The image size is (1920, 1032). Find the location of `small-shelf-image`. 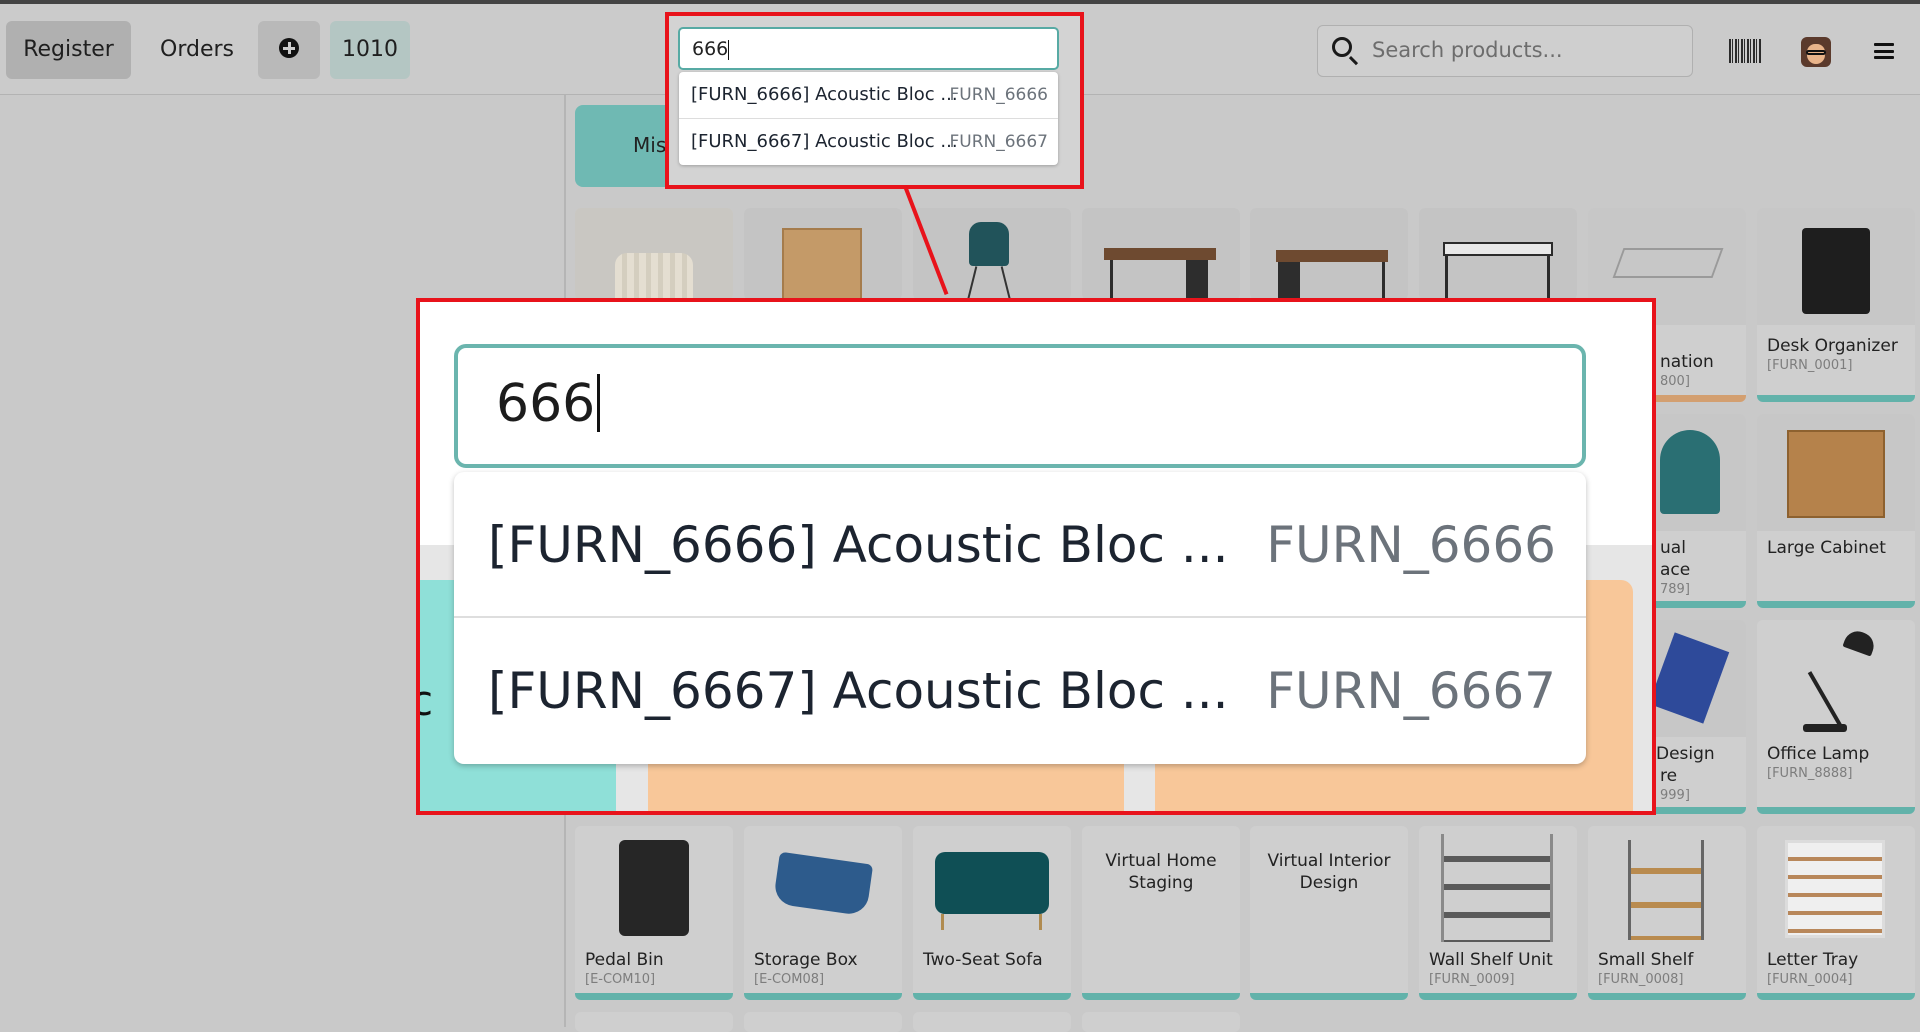

small-shelf-image is located at coordinates (1666, 890).